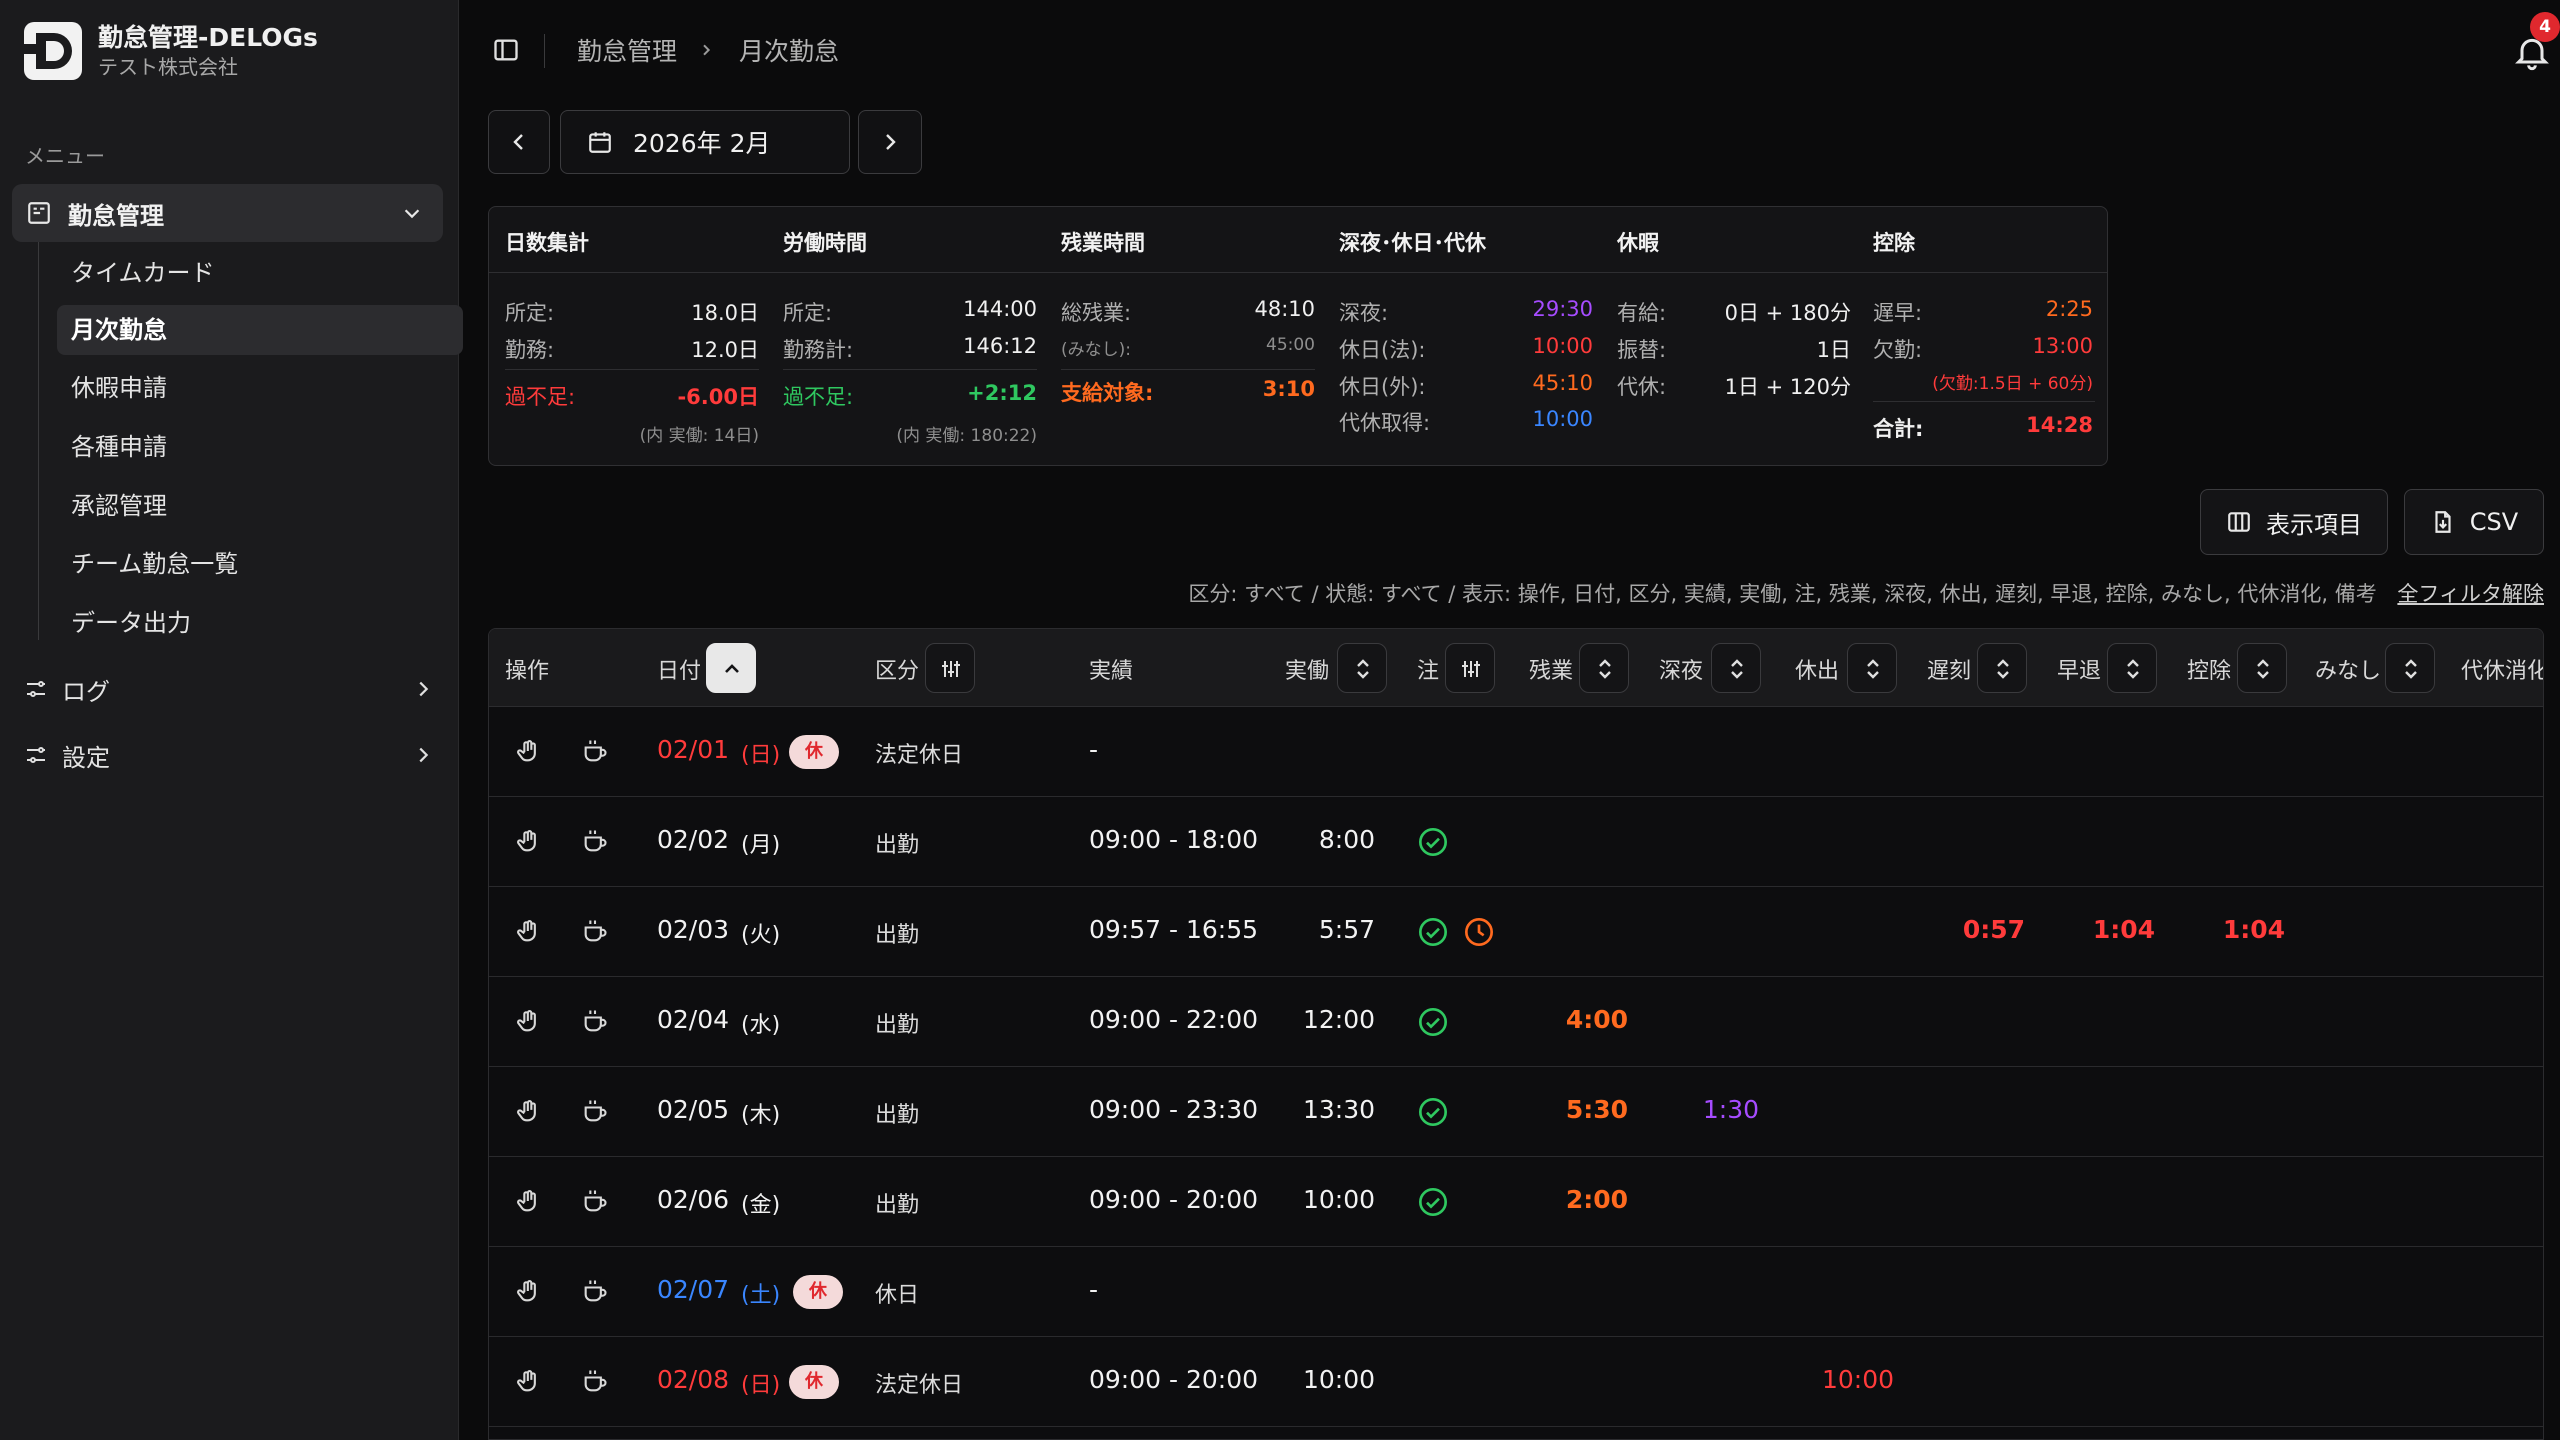 The height and width of the screenshot is (1440, 2560). I want to click on sidebar-item-timecard: タイムカード, so click(260, 273).